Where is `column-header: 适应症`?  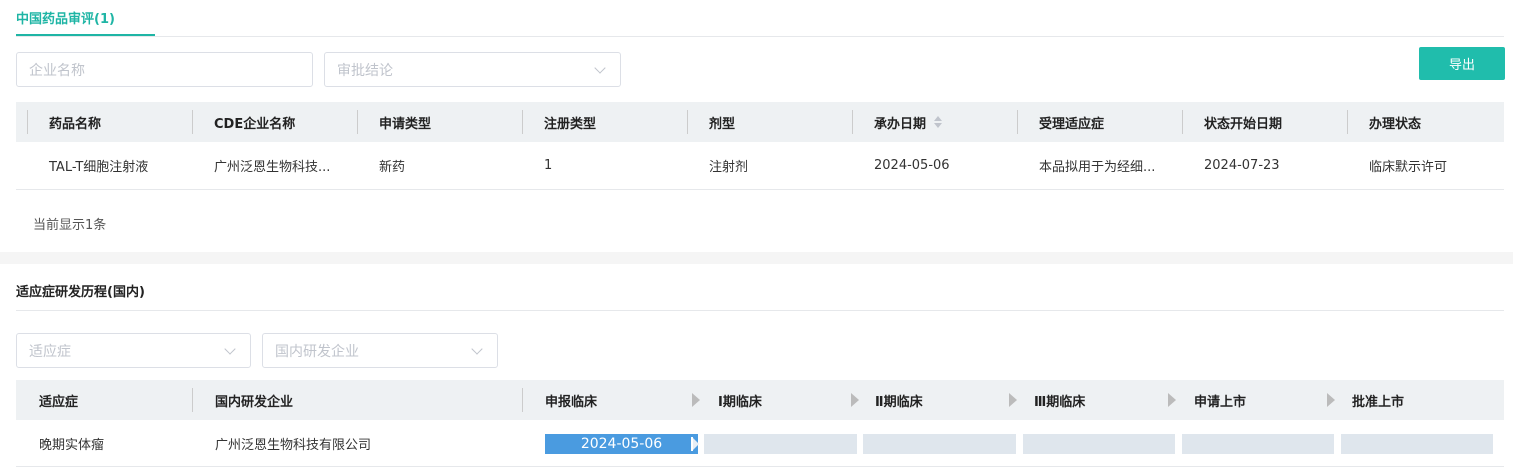
column-header: 适应症 is located at coordinates (59, 402).